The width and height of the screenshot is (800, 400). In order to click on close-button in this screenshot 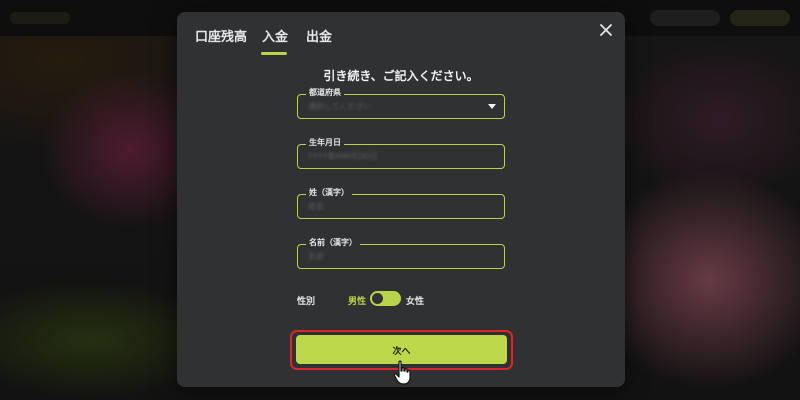, I will do `click(606, 30)`.